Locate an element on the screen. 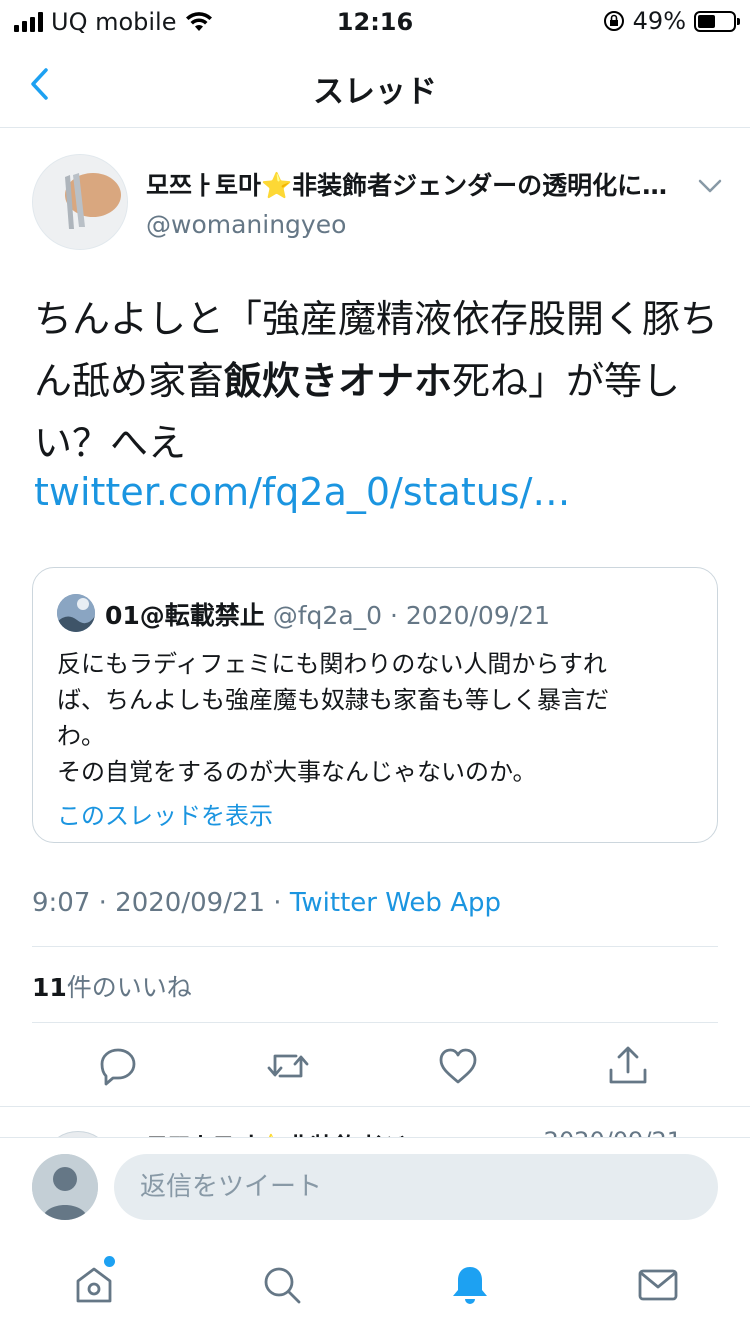 The width and height of the screenshot is (750, 1334). page-title: スレッド is located at coordinates (375, 92).